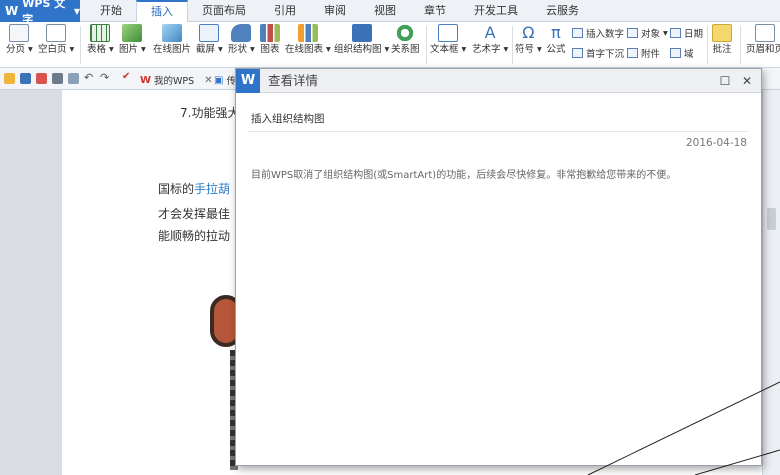  Describe the element at coordinates (241, 33) in the screenshot. I see `shape-icon` at that location.